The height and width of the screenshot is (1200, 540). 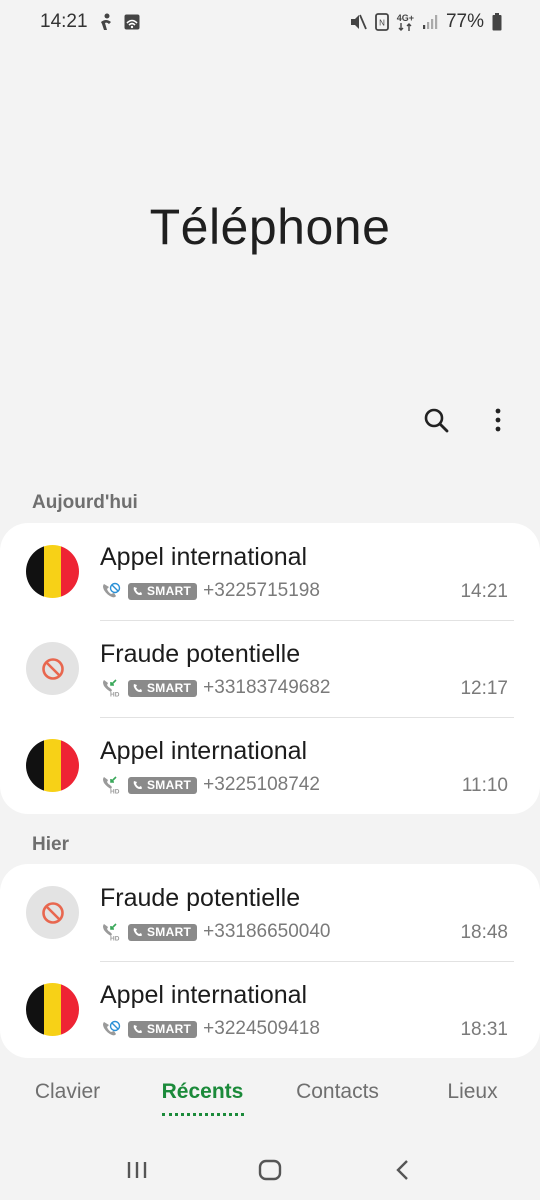 I want to click on search-button, so click(x=436, y=420).